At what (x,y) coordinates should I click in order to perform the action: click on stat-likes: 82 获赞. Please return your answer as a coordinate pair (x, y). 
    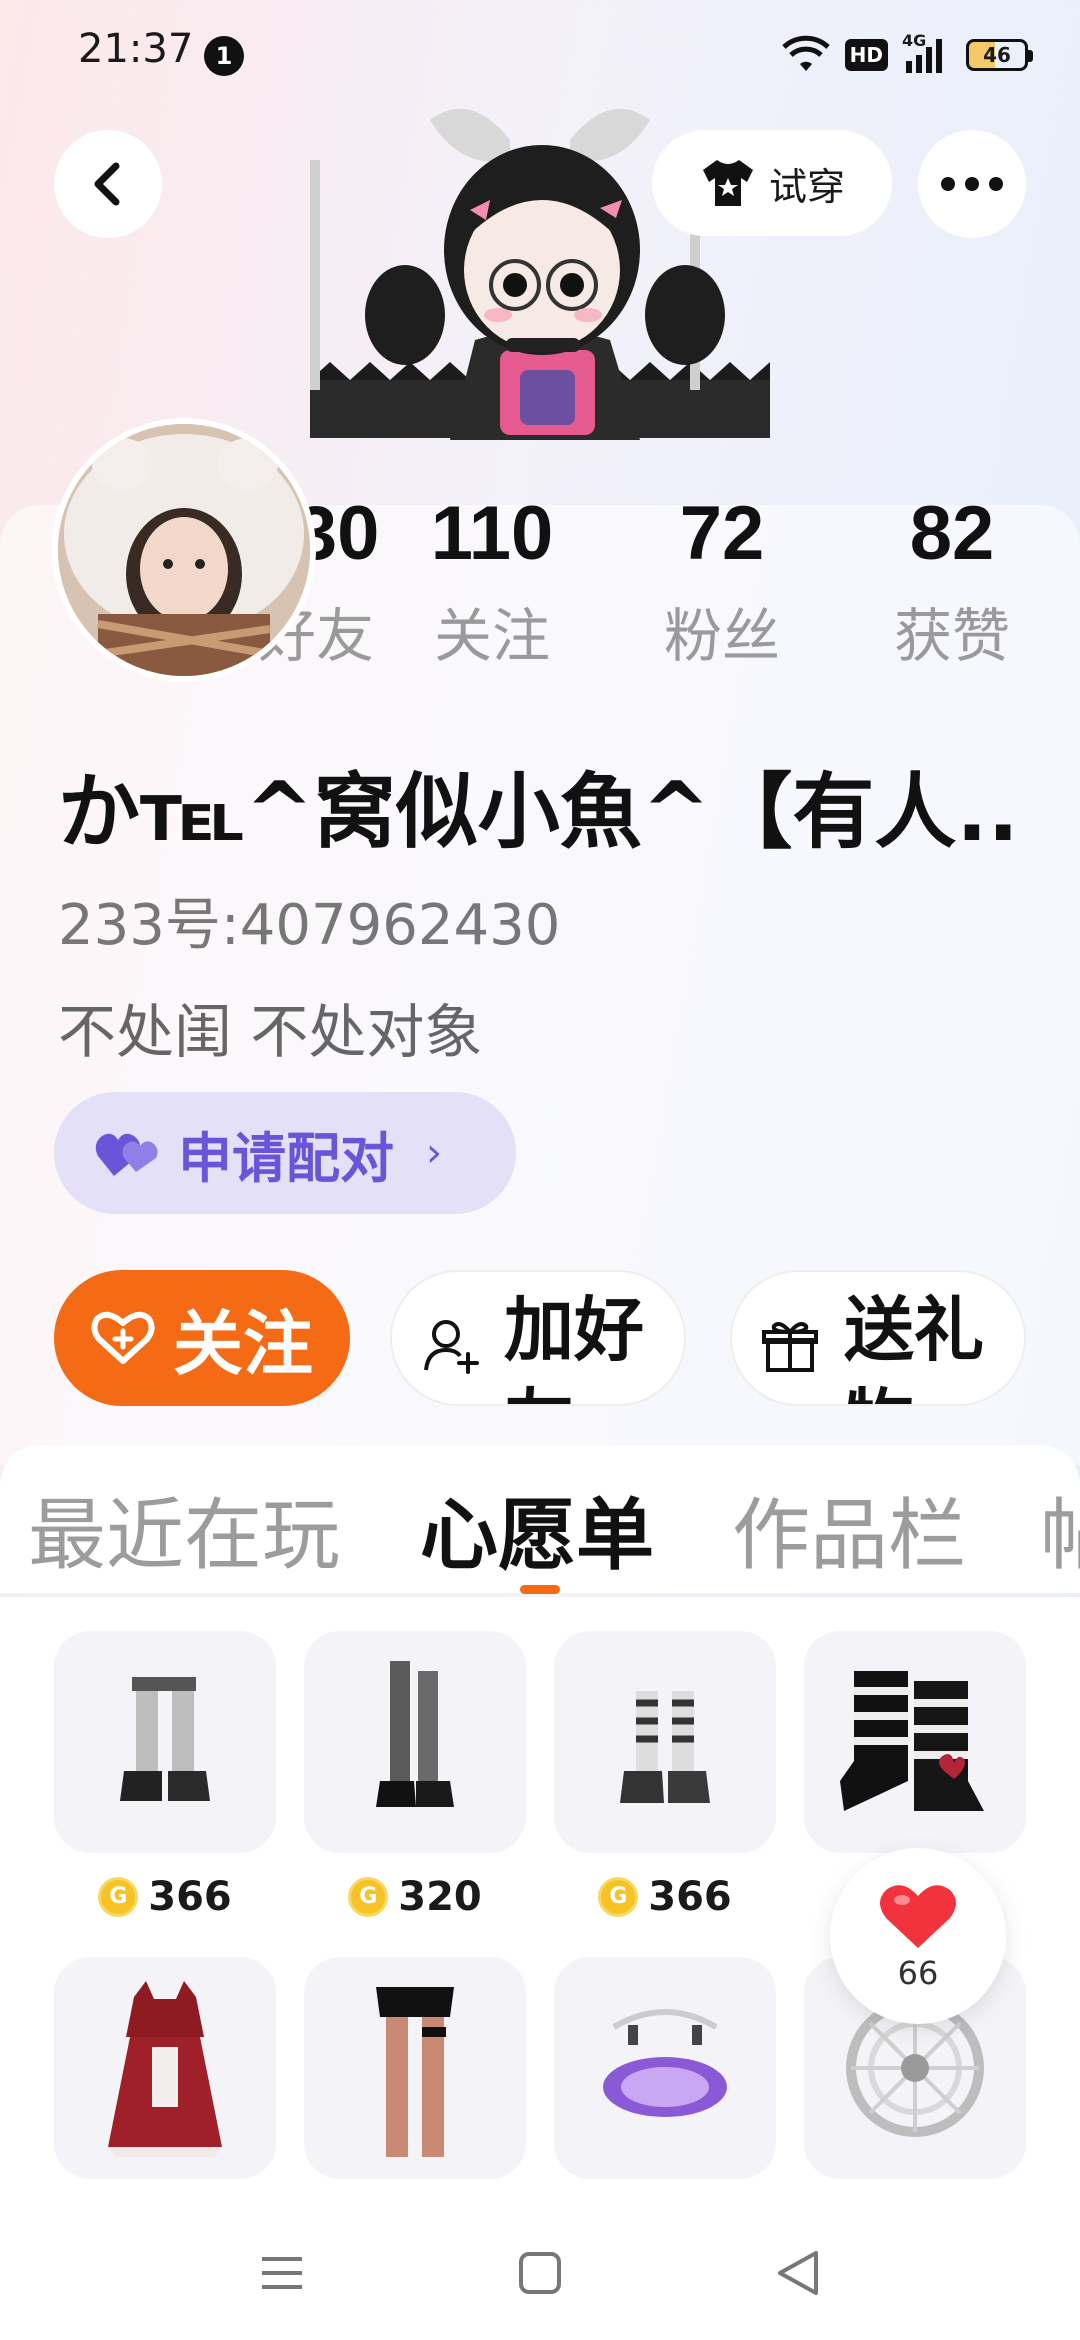
    Looking at the image, I should click on (952, 581).